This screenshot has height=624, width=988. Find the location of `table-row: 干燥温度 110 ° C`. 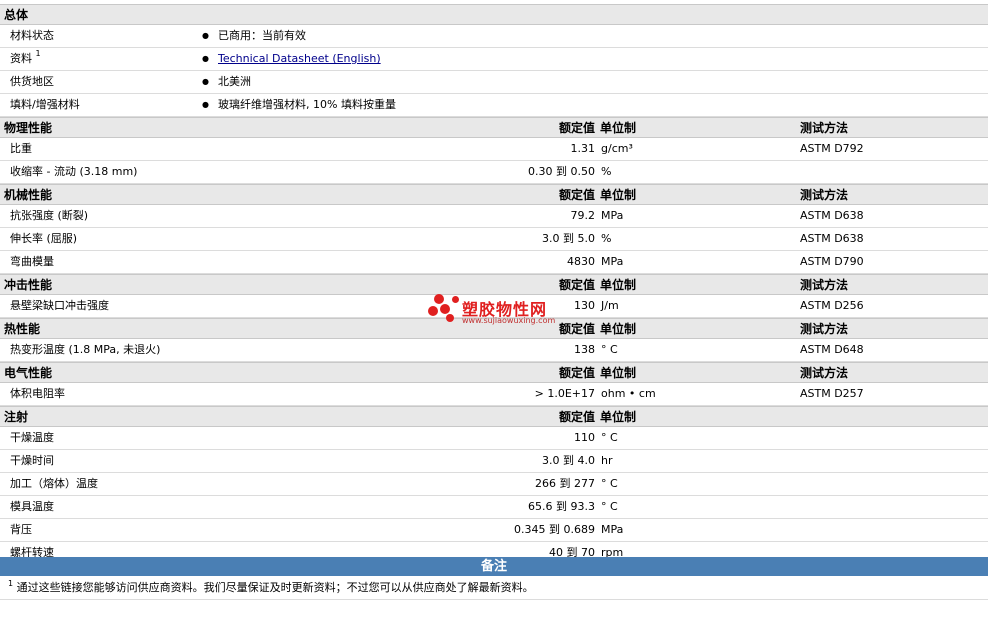

table-row: 干燥温度 110 ° C is located at coordinates (494, 438).